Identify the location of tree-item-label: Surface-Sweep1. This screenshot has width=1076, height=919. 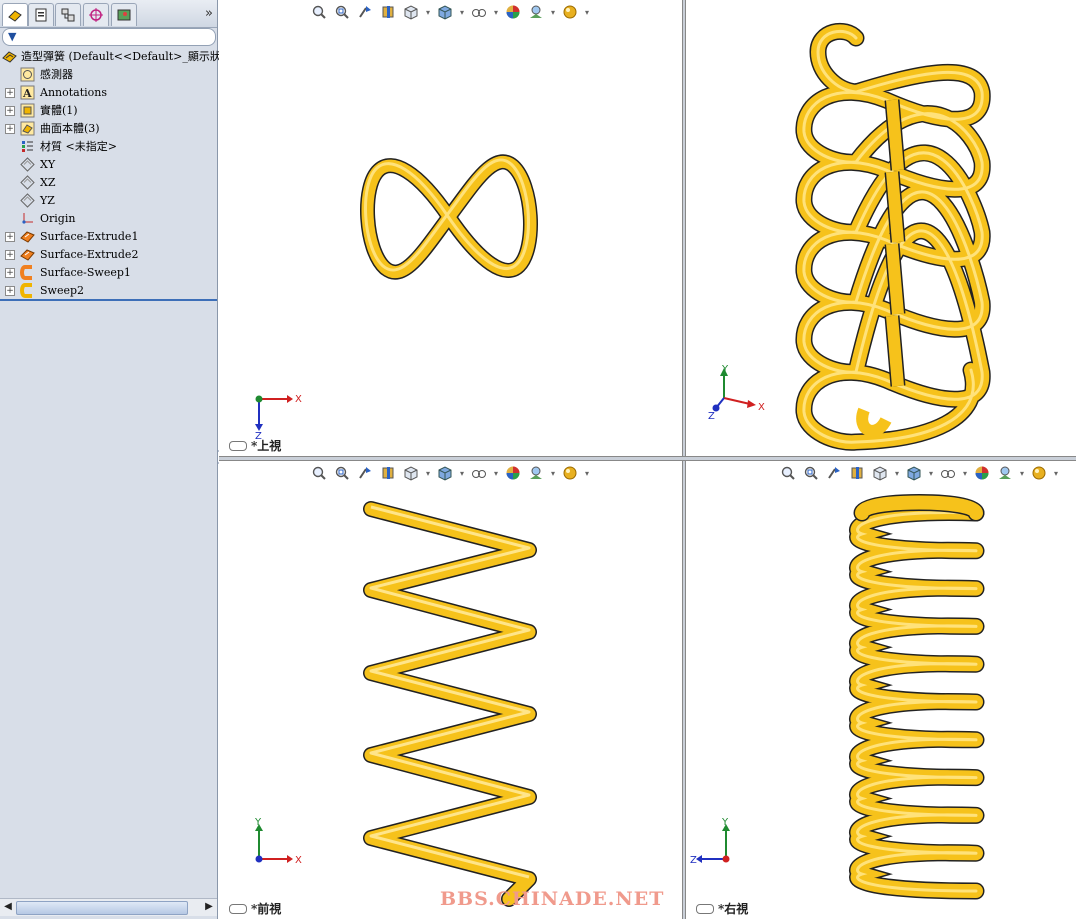
(85, 272).